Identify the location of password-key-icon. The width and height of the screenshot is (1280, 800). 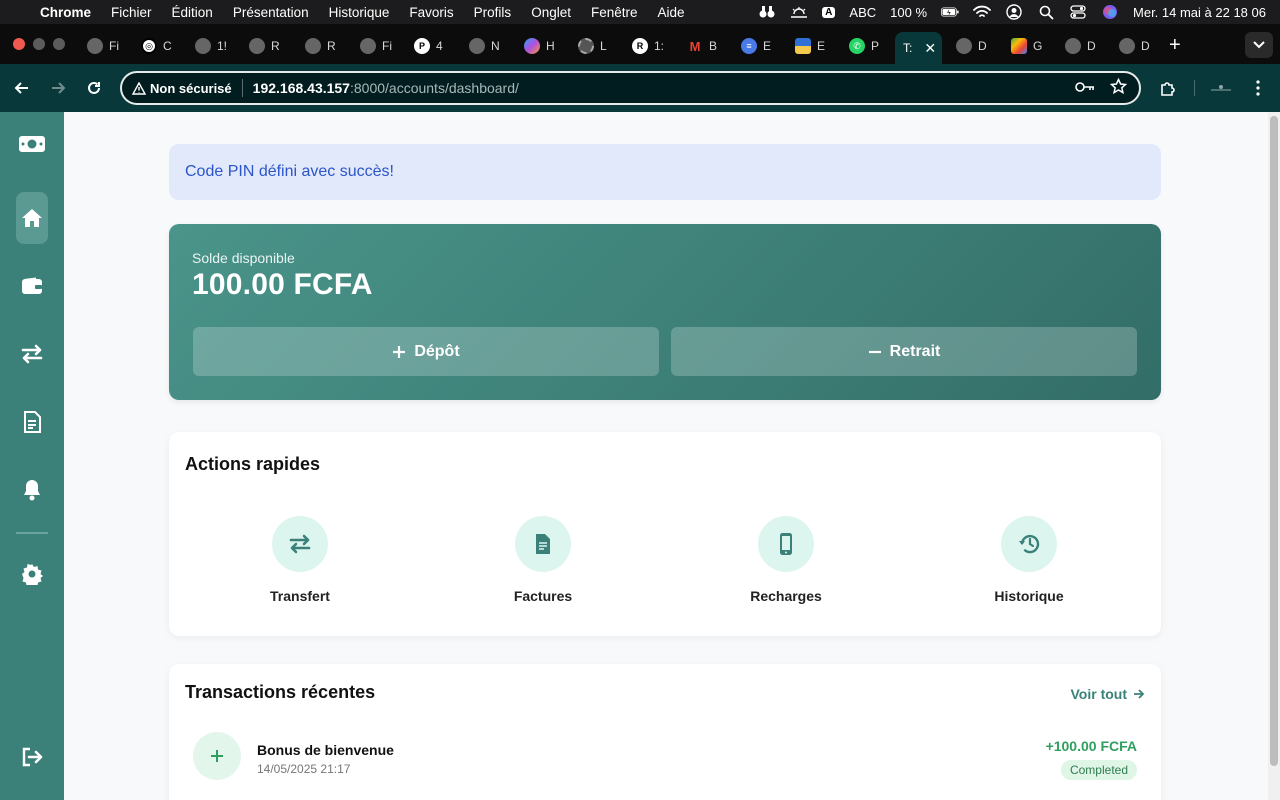
(1085, 88).